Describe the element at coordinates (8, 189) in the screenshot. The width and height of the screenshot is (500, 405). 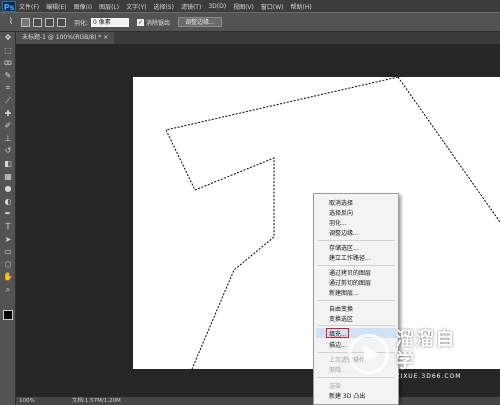
I see `blur-tool-icon: ●` at that location.